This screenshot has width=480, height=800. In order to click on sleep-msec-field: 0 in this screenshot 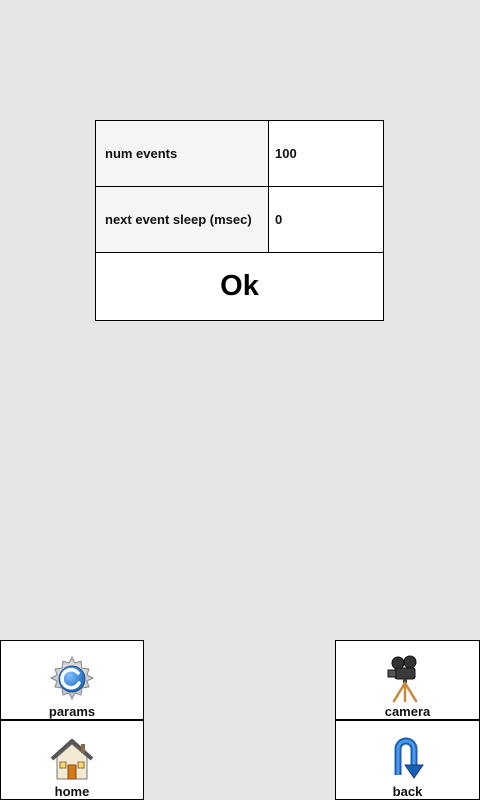, I will do `click(326, 219)`.